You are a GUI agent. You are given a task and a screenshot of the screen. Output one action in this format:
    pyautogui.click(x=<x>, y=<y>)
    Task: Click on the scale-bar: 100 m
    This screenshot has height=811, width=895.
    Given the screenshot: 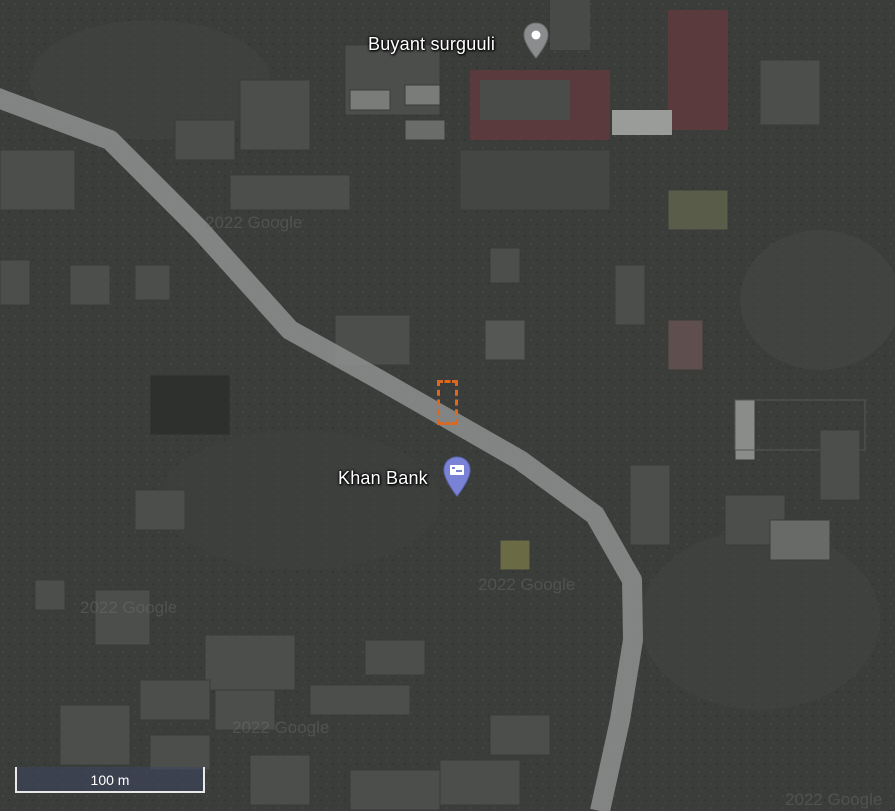 What is the action you would take?
    pyautogui.click(x=110, y=780)
    